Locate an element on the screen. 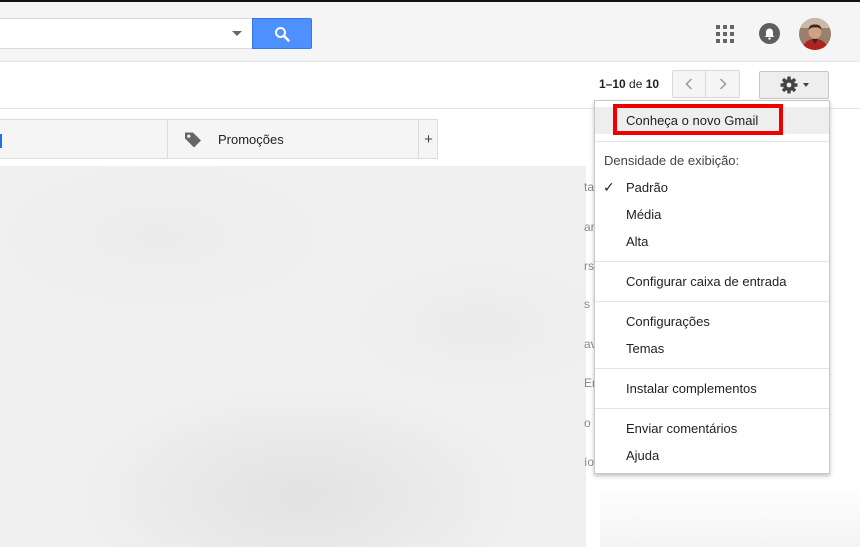 Image resolution: width=860 pixels, height=547 pixels. menu-item-density-medium: Média is located at coordinates (712, 214).